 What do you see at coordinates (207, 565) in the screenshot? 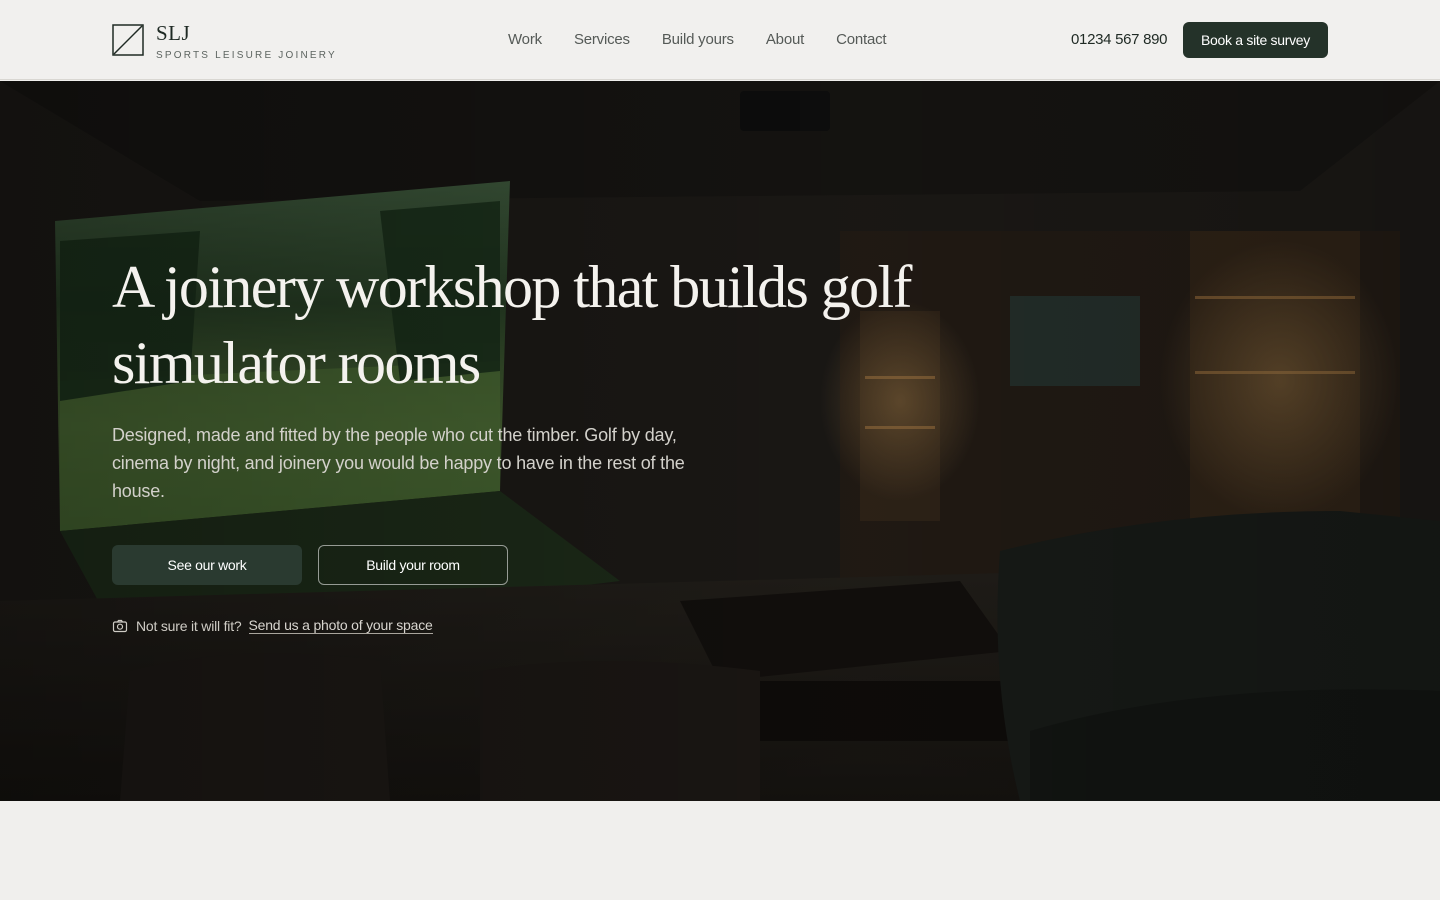
I see `see-our-work-button: See our work` at bounding box center [207, 565].